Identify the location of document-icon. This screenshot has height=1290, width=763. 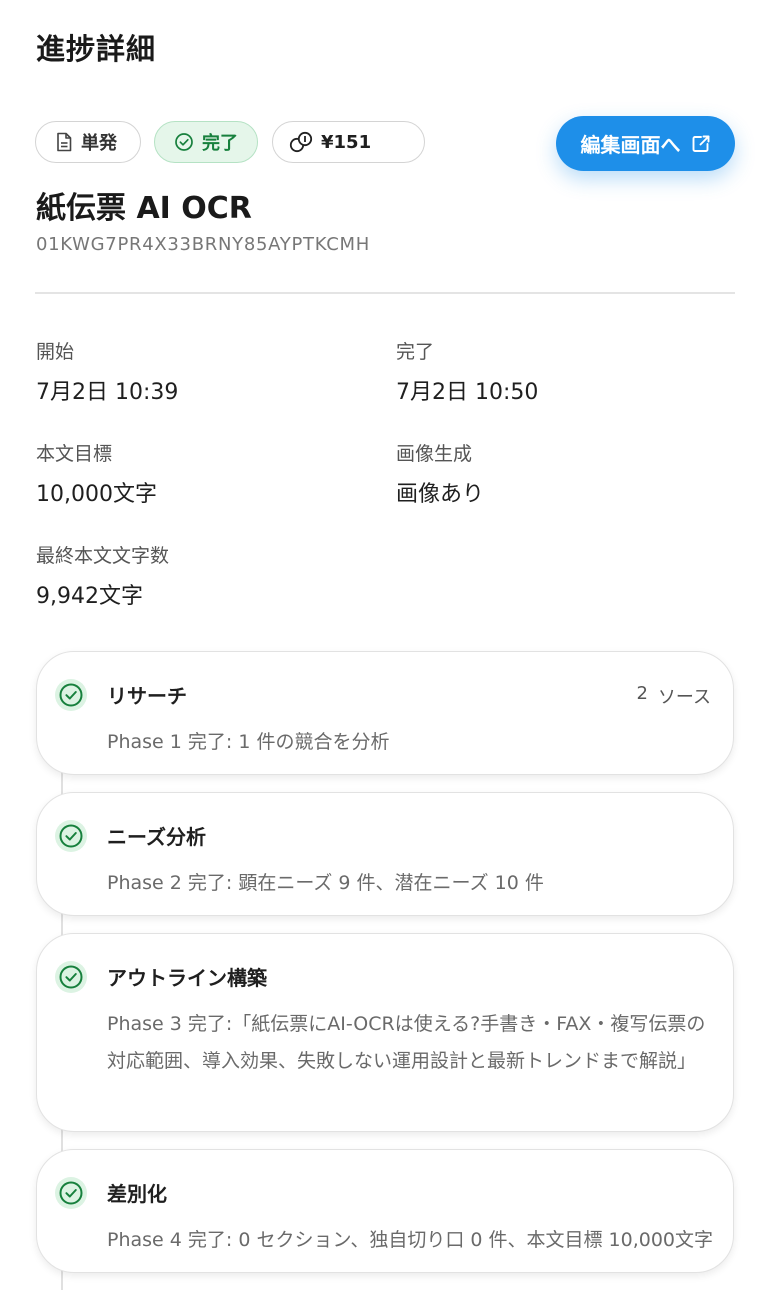
(64, 142).